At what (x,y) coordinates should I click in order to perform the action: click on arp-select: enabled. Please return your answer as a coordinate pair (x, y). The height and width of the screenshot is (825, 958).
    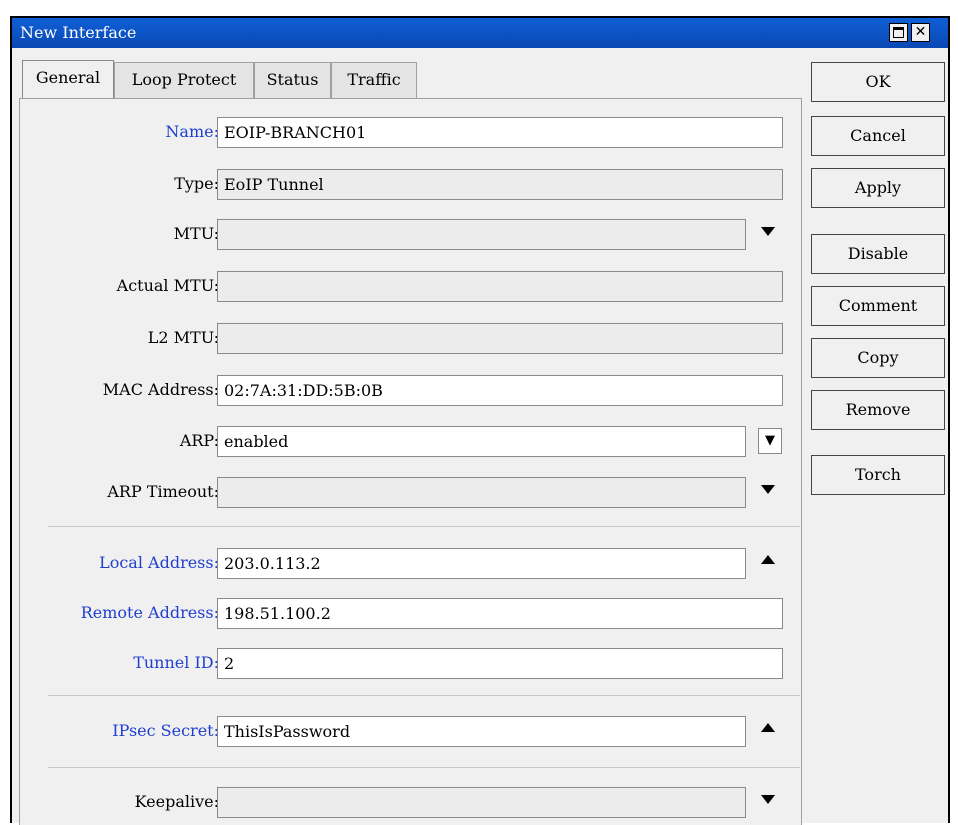
    Looking at the image, I should click on (481, 441).